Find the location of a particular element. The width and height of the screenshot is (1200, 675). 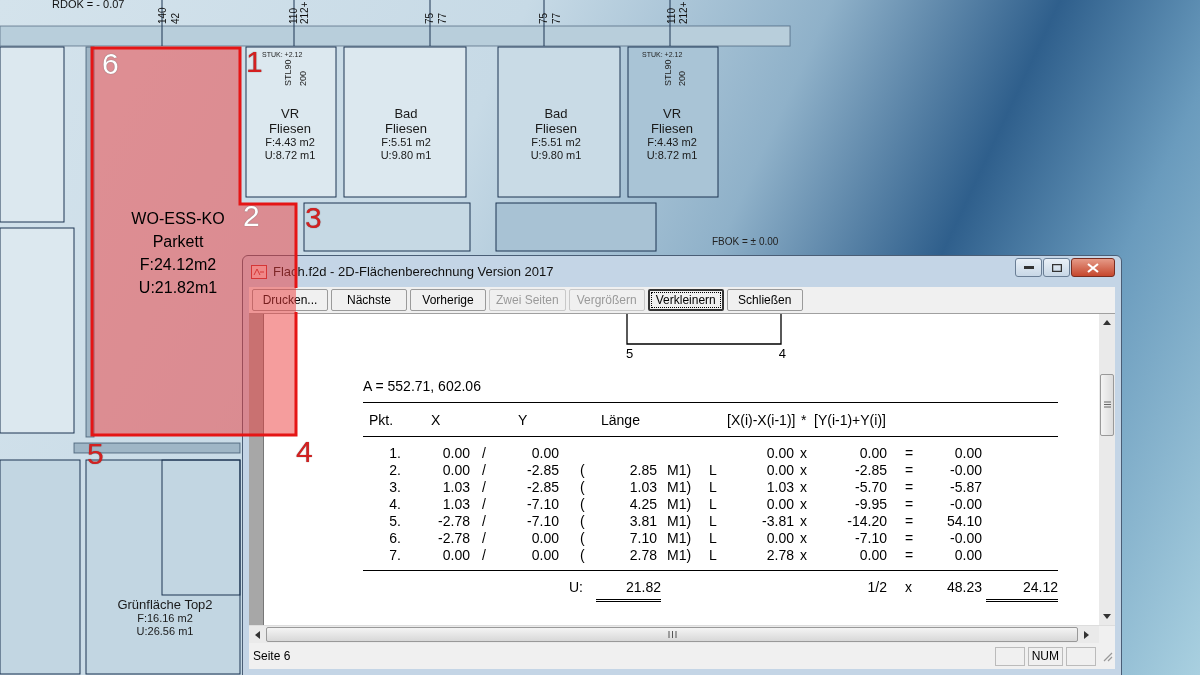

maximize-icon is located at coordinates (1056, 267).